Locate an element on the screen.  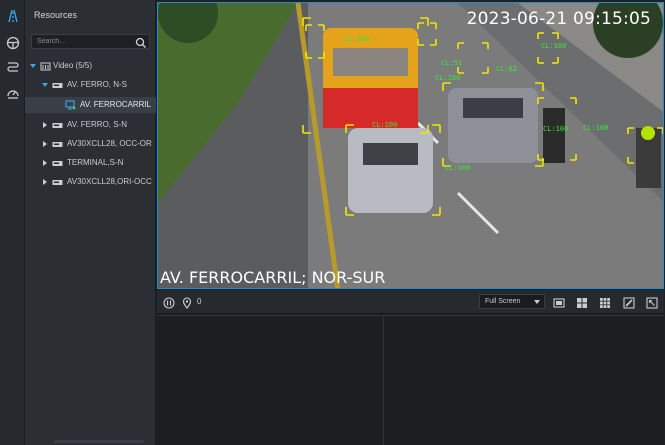
single-layout-icon is located at coordinates (559, 302).